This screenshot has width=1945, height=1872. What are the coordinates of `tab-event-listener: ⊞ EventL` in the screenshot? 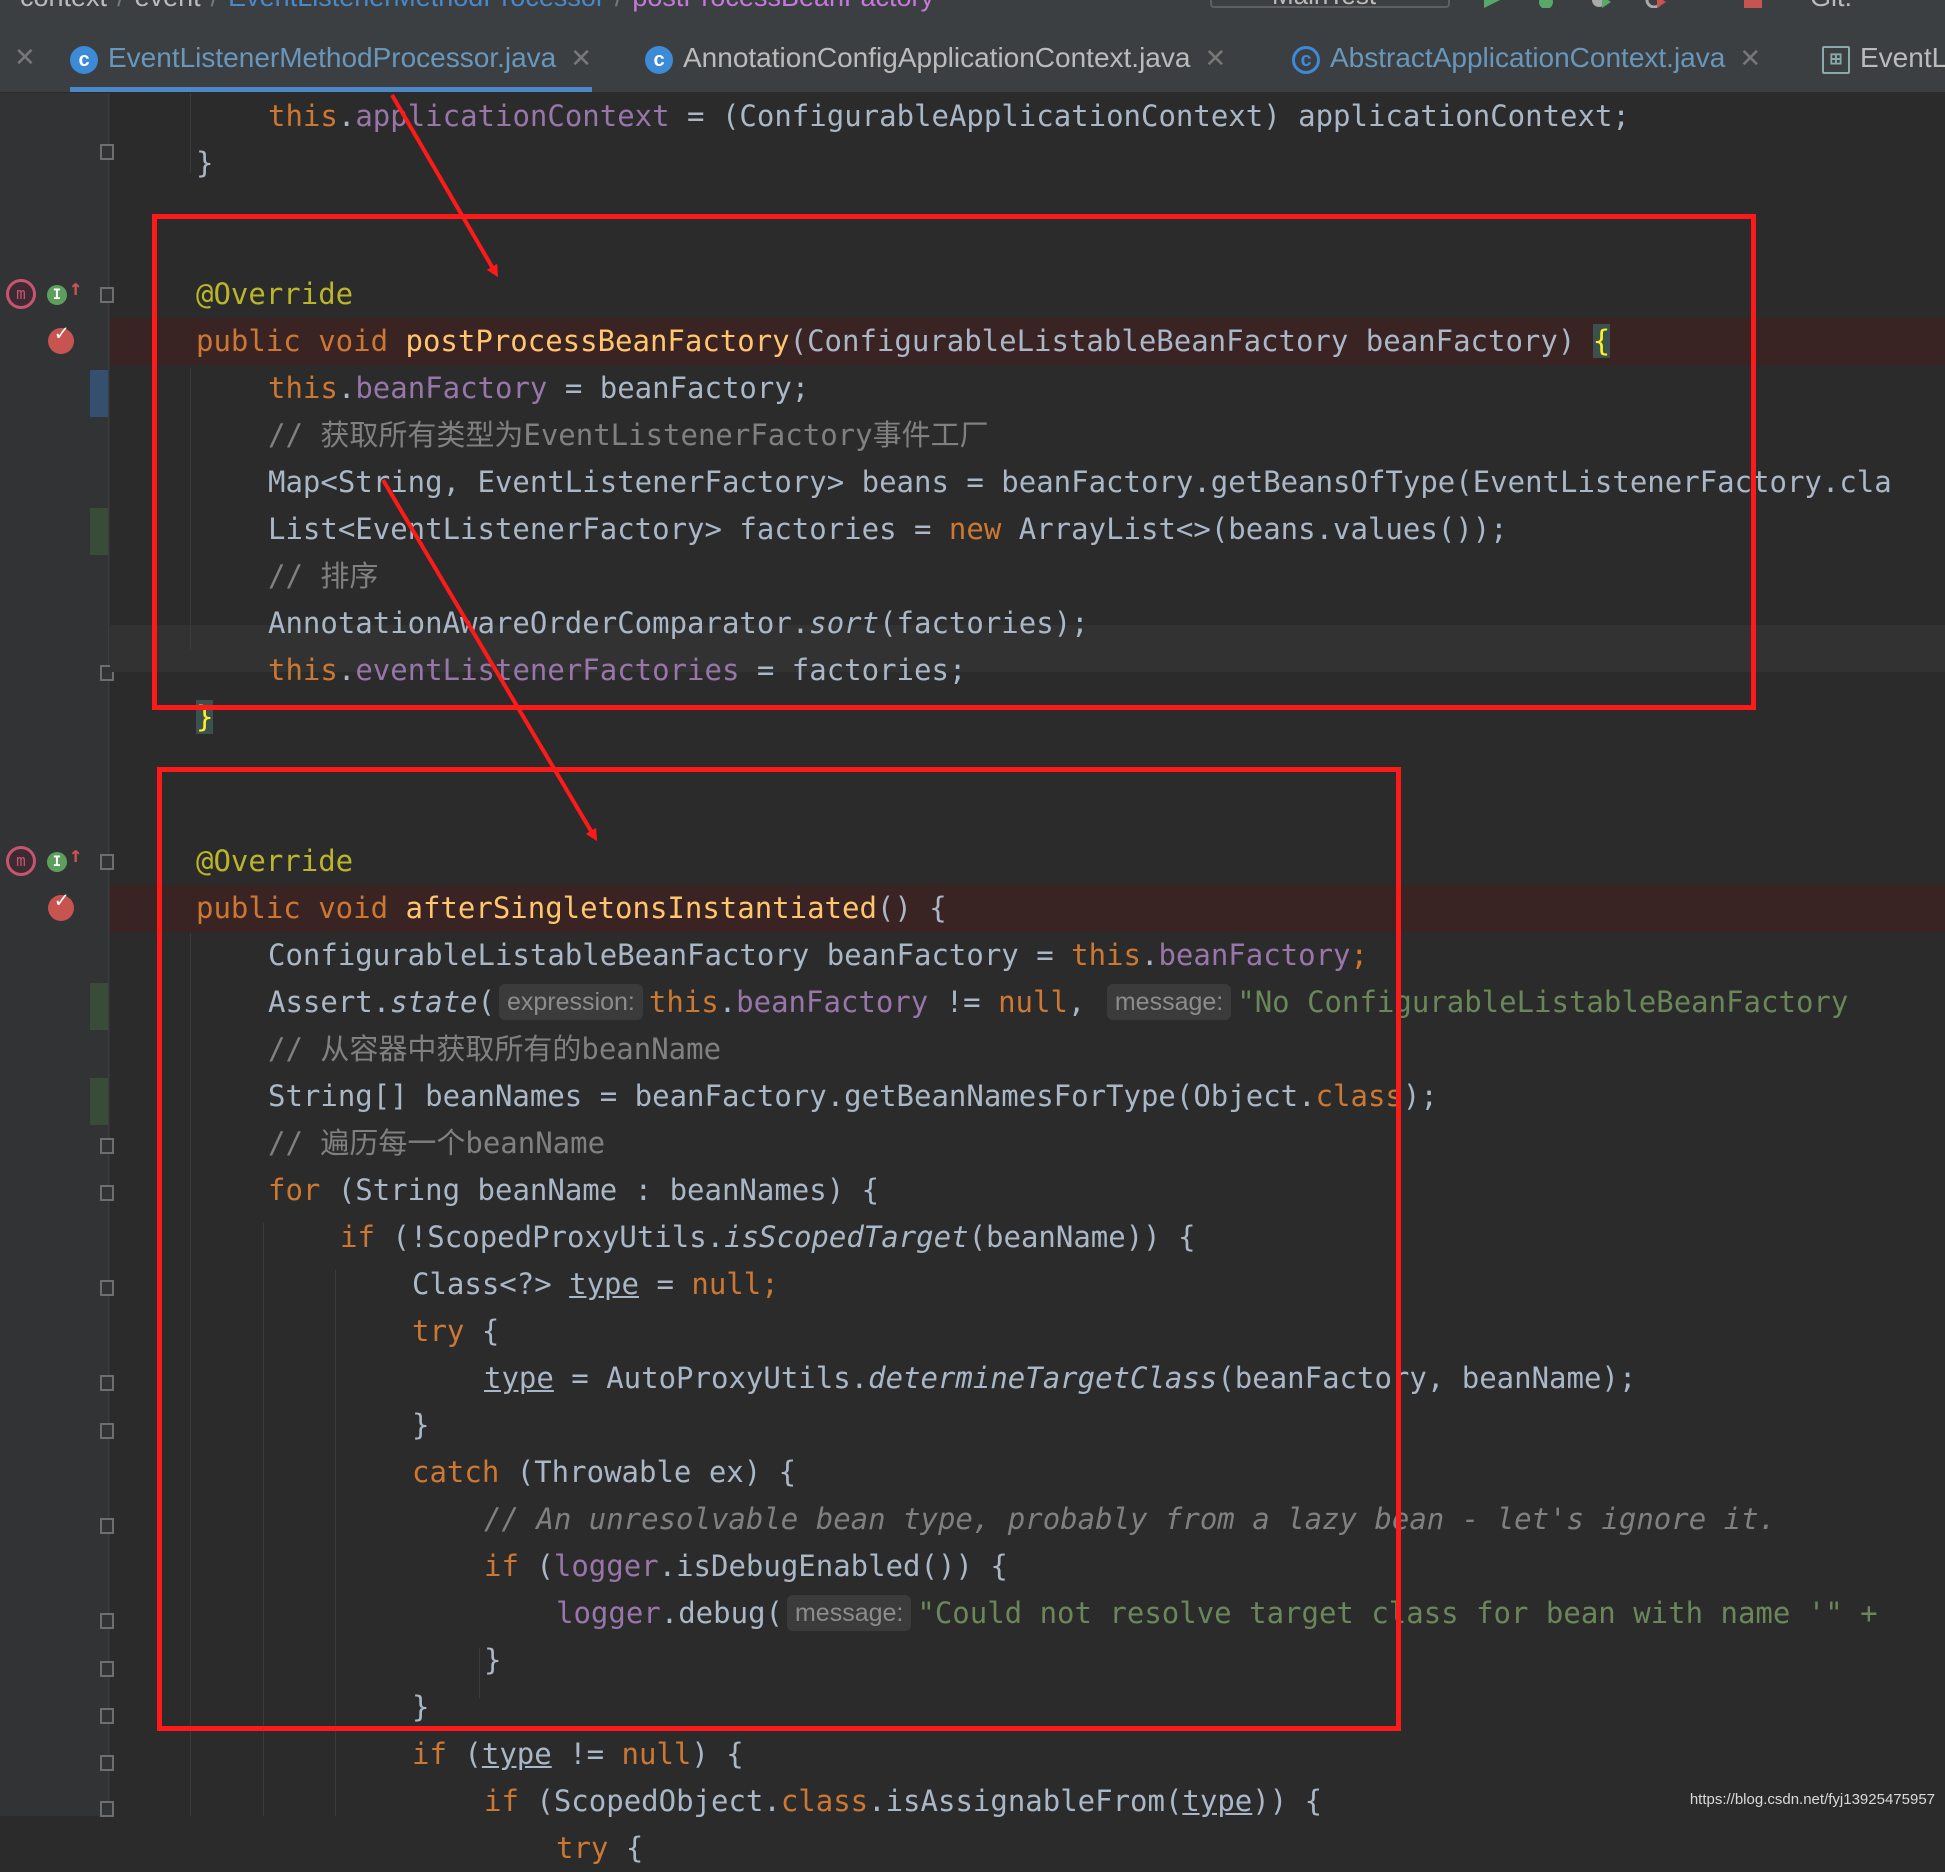 It's located at (1883, 58).